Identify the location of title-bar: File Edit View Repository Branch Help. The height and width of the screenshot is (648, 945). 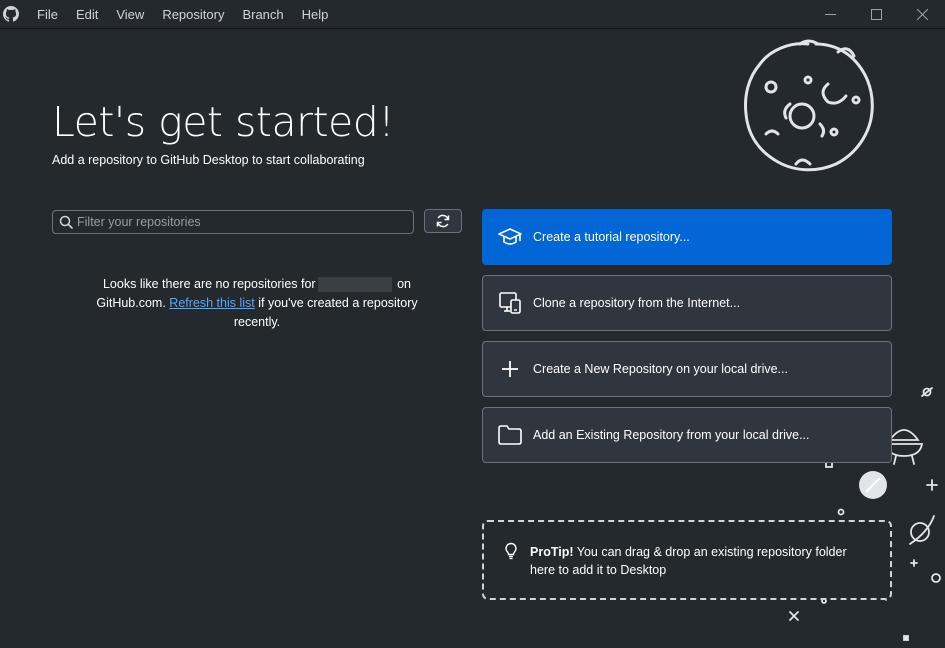
(472, 14).